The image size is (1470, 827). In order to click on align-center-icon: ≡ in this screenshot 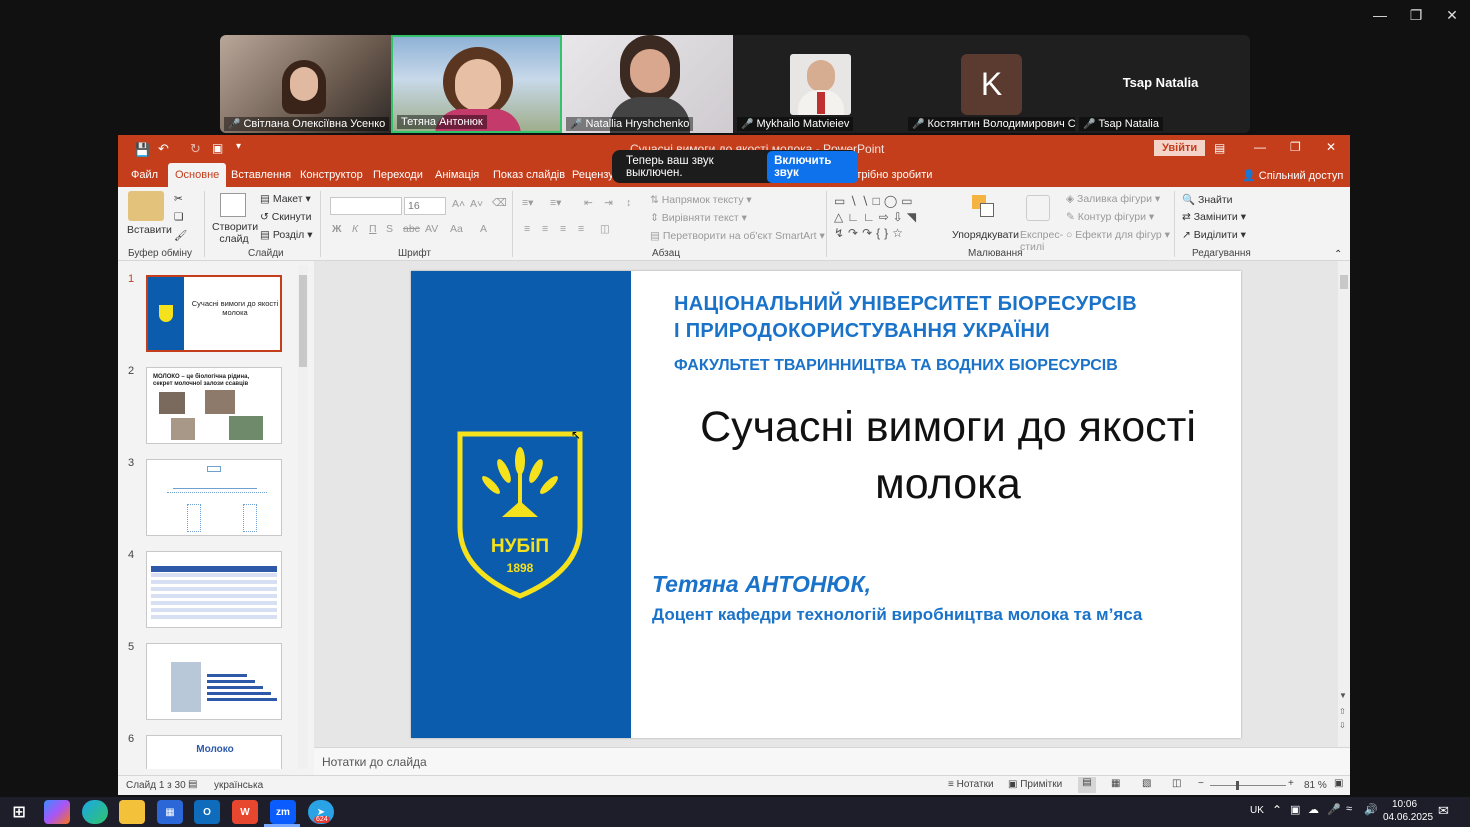, I will do `click(545, 229)`.